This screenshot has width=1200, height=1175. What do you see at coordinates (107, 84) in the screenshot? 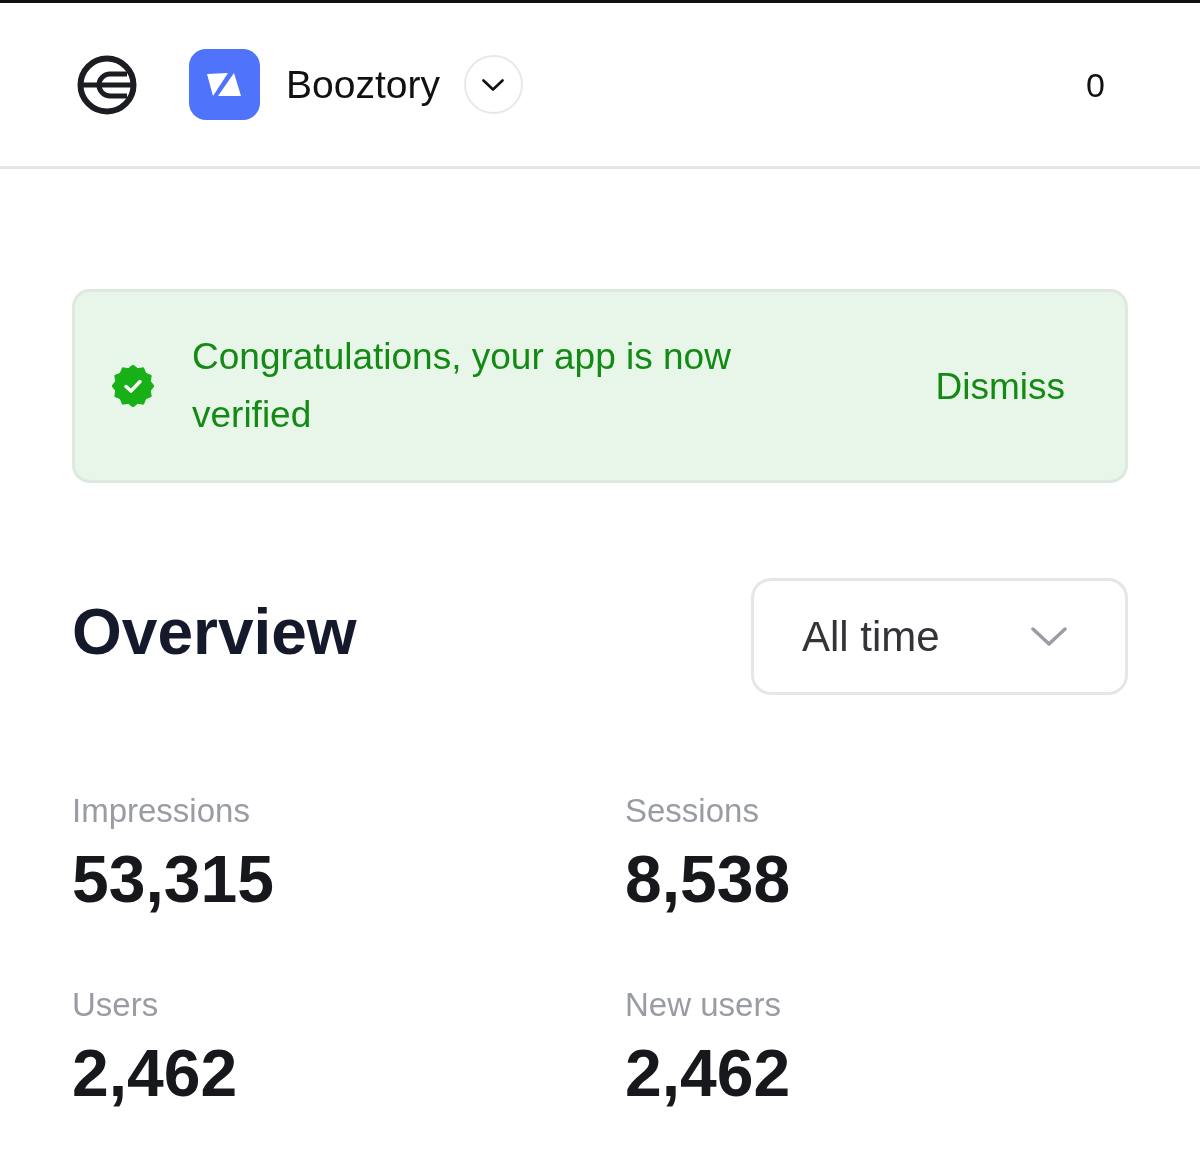
I see `brand-logo-icon` at bounding box center [107, 84].